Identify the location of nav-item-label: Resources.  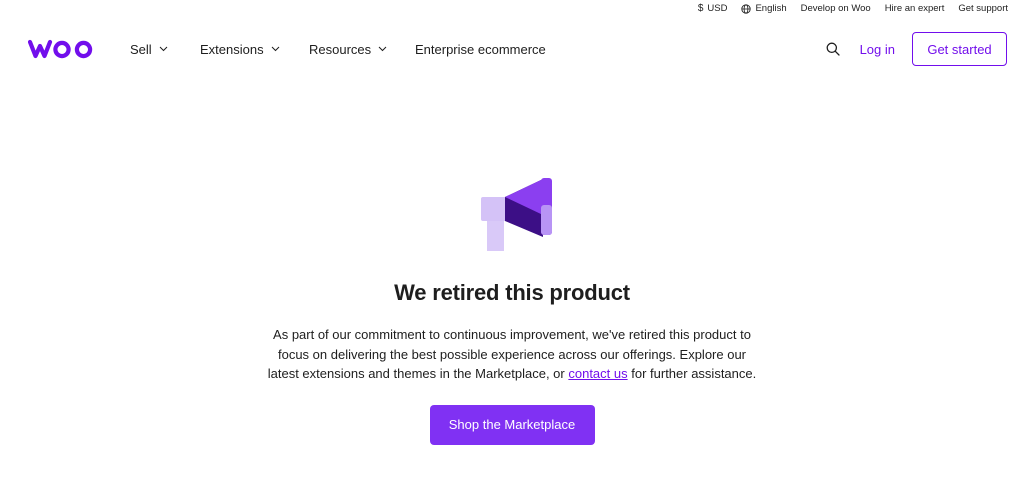
(340, 49).